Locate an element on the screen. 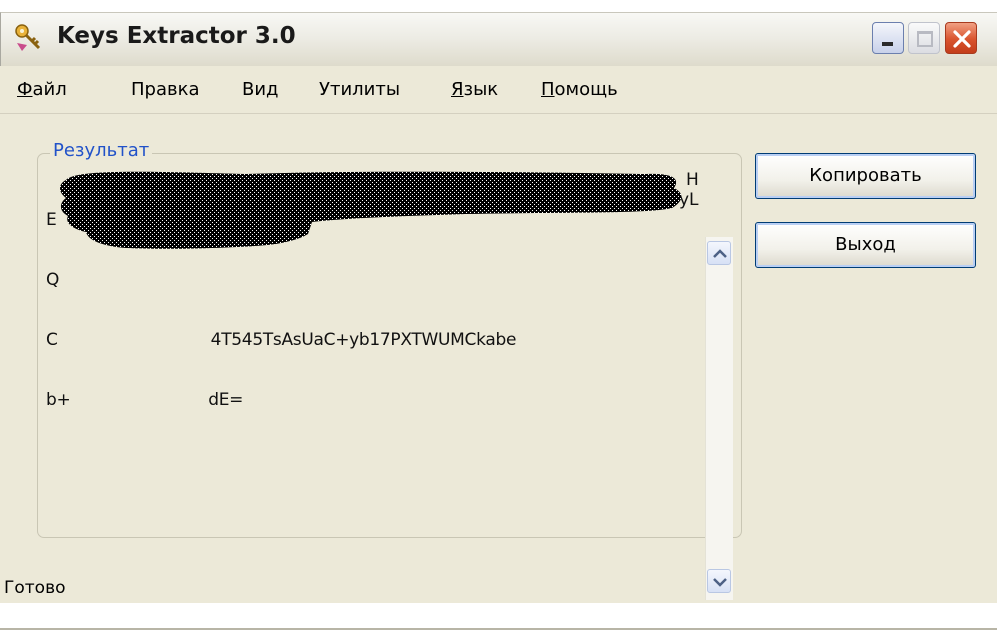 The height and width of the screenshot is (631, 997). result-line: E is located at coordinates (51, 220).